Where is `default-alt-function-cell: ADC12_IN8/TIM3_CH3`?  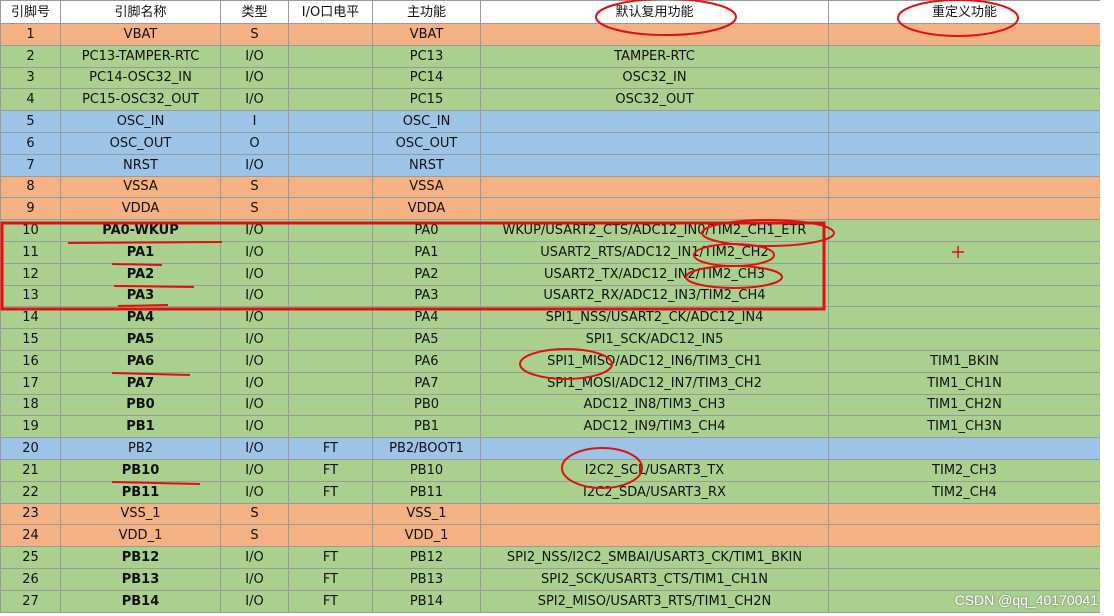
default-alt-function-cell: ADC12_IN8/TIM3_CH3 is located at coordinates (654, 405).